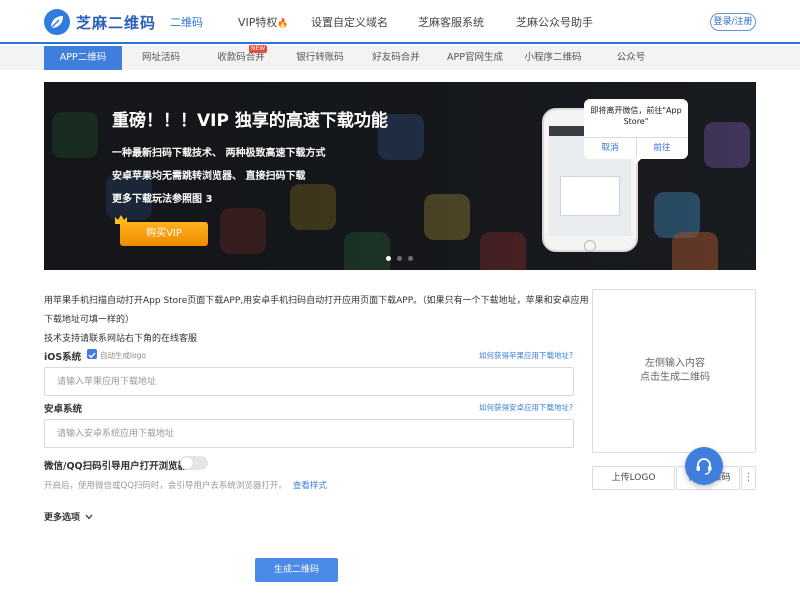 Image resolution: width=800 pixels, height=600 pixels. What do you see at coordinates (187, 463) in the screenshot?
I see `toggle-knob` at bounding box center [187, 463].